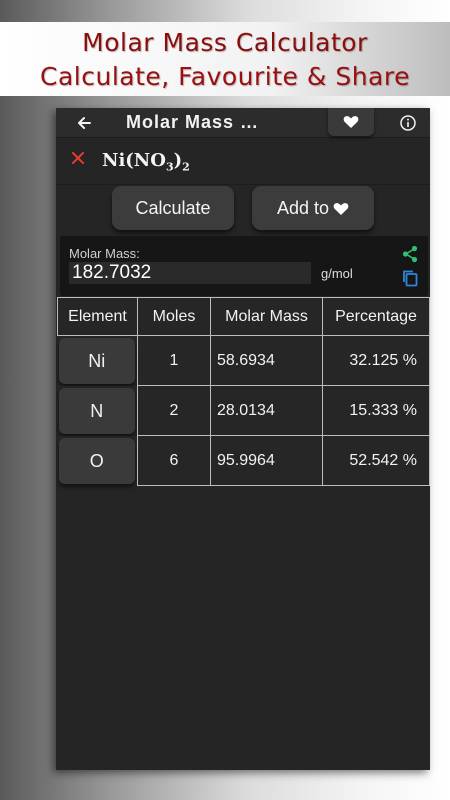 This screenshot has width=450, height=800. What do you see at coordinates (243, 161) in the screenshot?
I see `formula-input-row: Ni(NO3)2` at bounding box center [243, 161].